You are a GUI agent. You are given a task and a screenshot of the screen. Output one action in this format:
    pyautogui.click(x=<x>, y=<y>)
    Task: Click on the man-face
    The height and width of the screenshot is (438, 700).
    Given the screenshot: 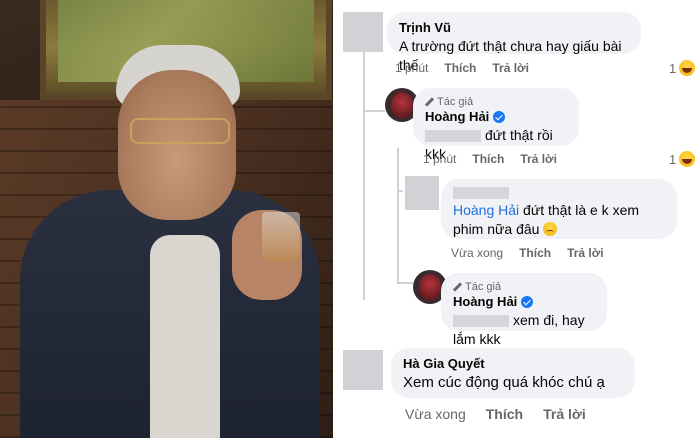 What is the action you would take?
    pyautogui.click(x=177, y=145)
    